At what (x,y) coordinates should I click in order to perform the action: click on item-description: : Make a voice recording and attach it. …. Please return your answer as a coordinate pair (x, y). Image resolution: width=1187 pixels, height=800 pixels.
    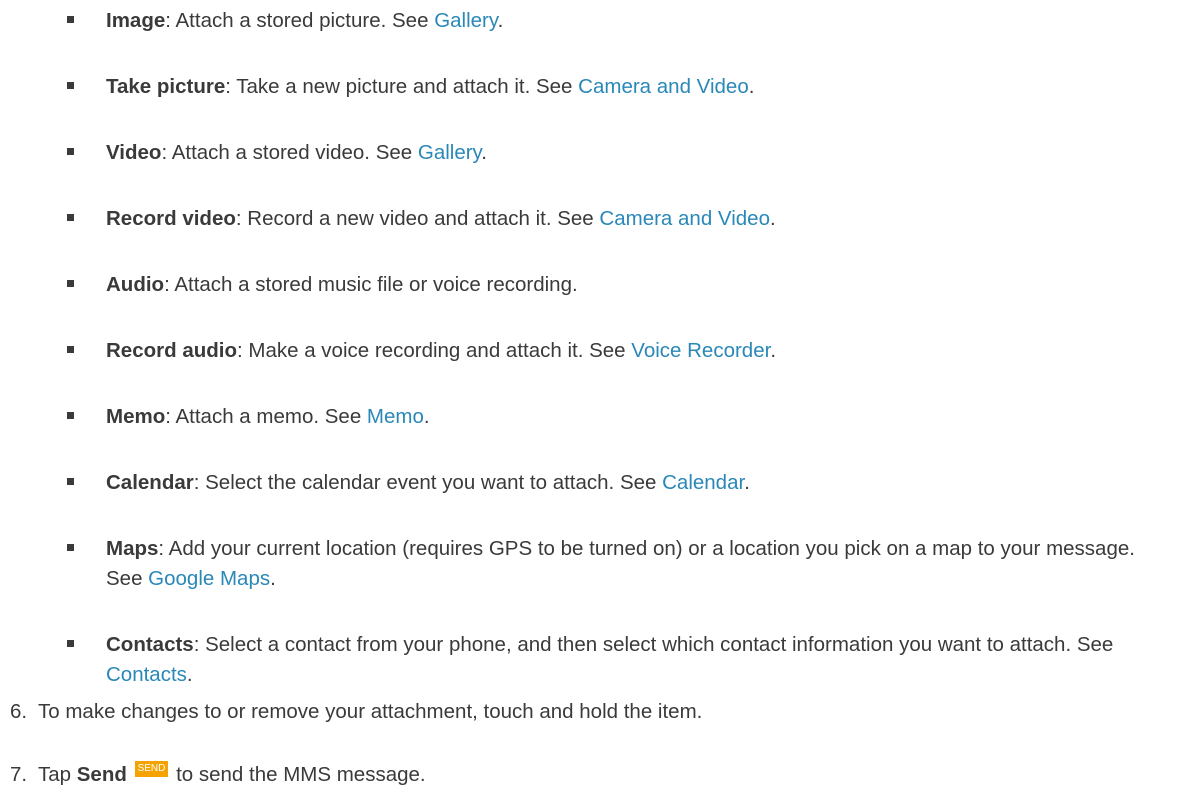
    Looking at the image, I should click on (434, 350).